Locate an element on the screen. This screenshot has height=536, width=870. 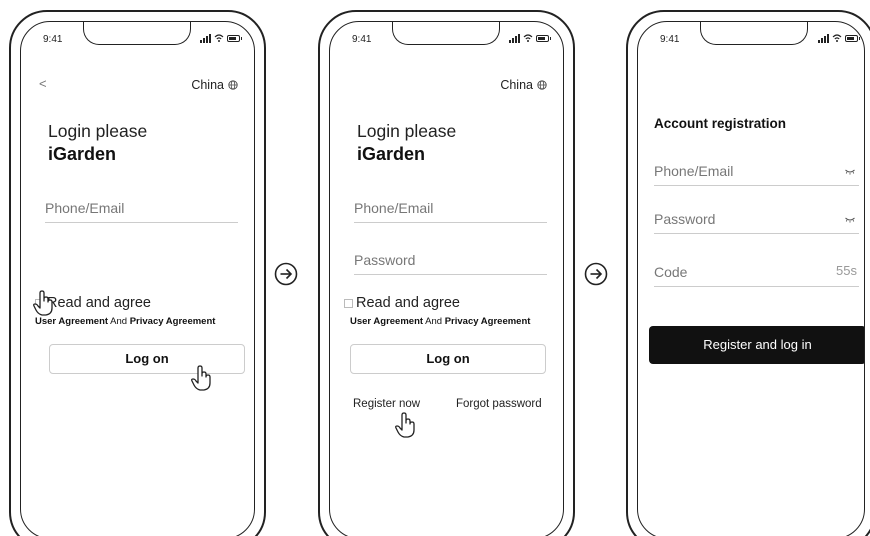
registration-heading: Account registration is located at coordinates (720, 123).